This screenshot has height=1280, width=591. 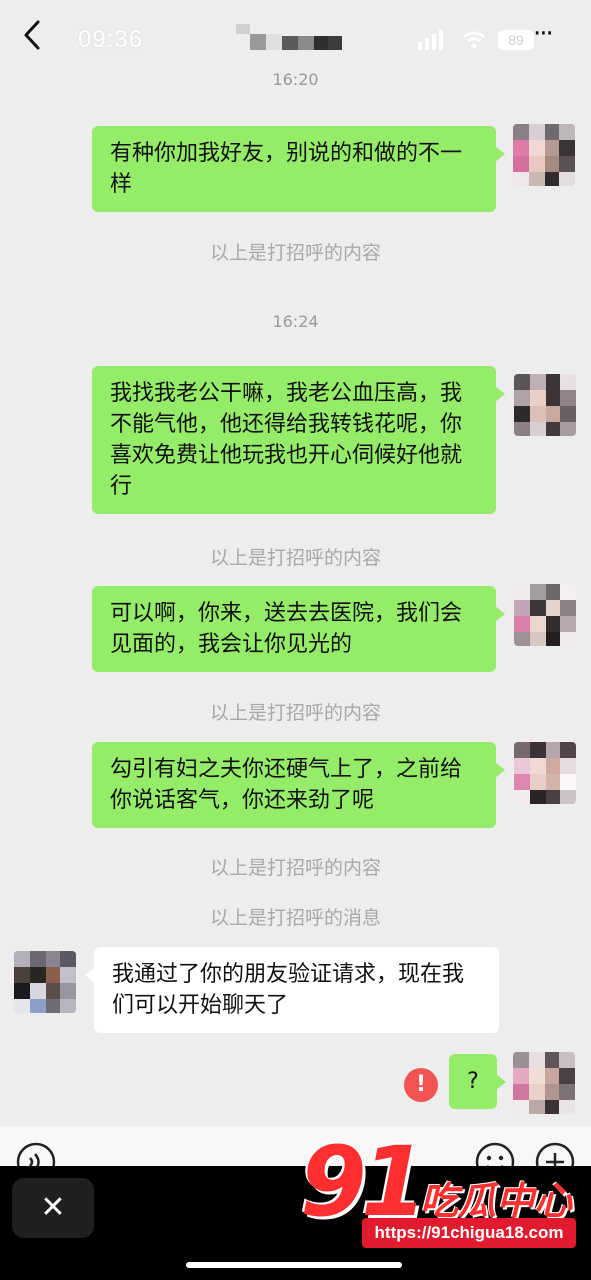 What do you see at coordinates (549, 34) in the screenshot?
I see `more-options-icon: ···` at bounding box center [549, 34].